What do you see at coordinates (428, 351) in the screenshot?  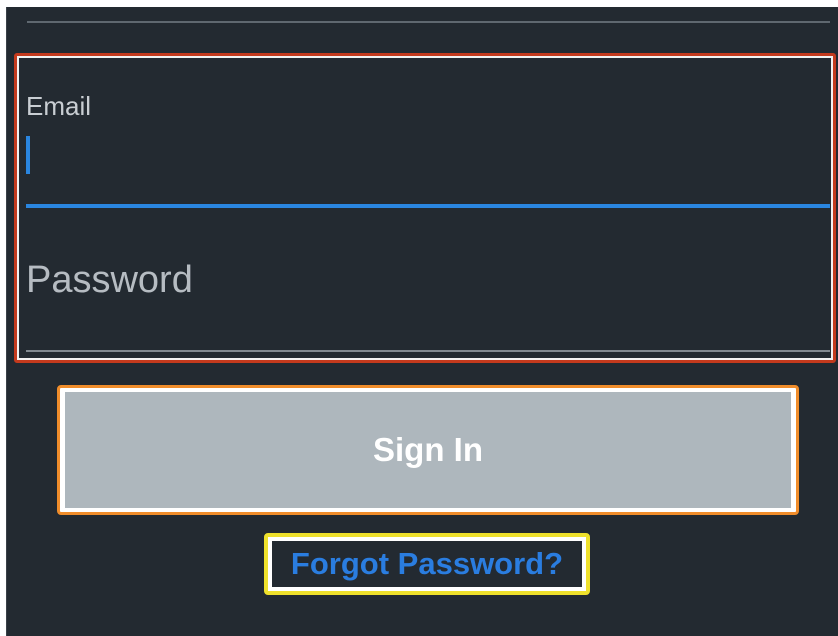 I see `password-underline` at bounding box center [428, 351].